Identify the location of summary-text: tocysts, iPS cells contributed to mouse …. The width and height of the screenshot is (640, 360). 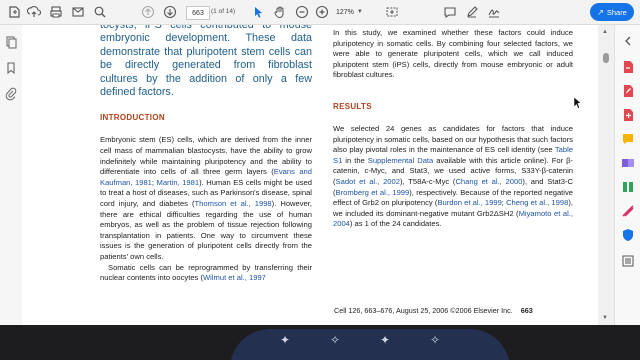
(206, 62).